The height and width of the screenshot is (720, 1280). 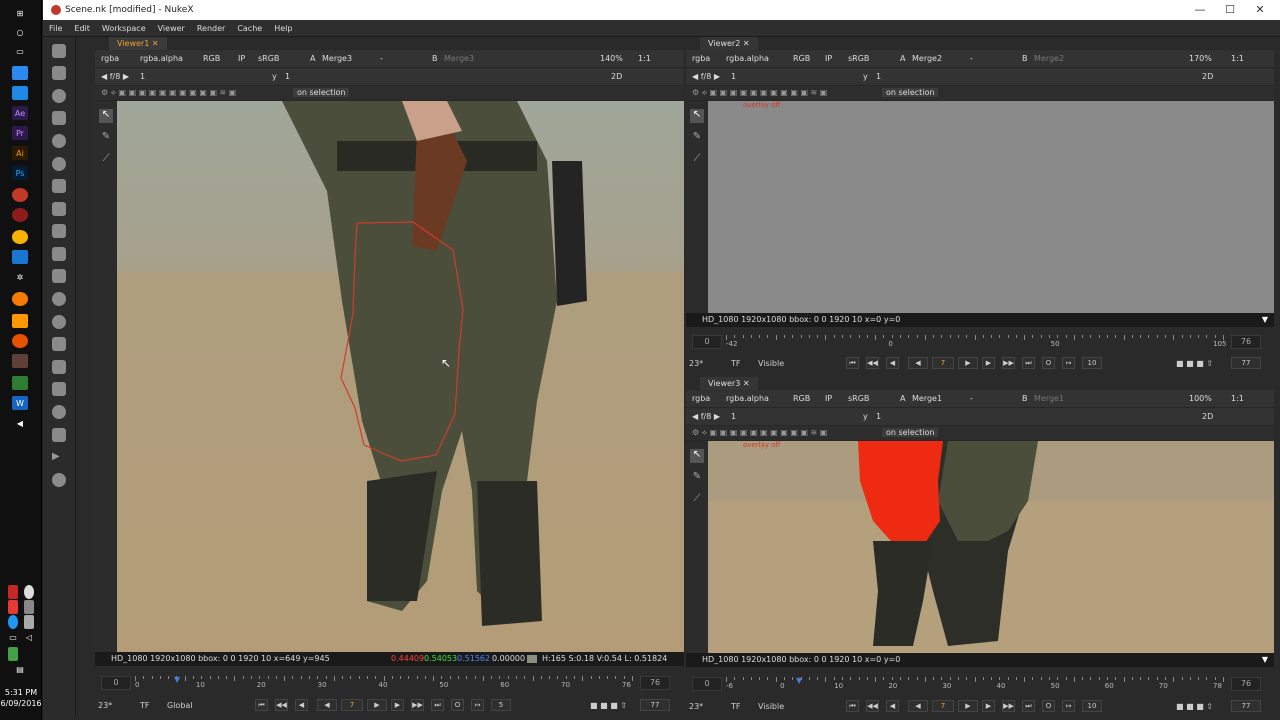 What do you see at coordinates (59, 276) in the screenshot?
I see `particles-nodes-icon` at bounding box center [59, 276].